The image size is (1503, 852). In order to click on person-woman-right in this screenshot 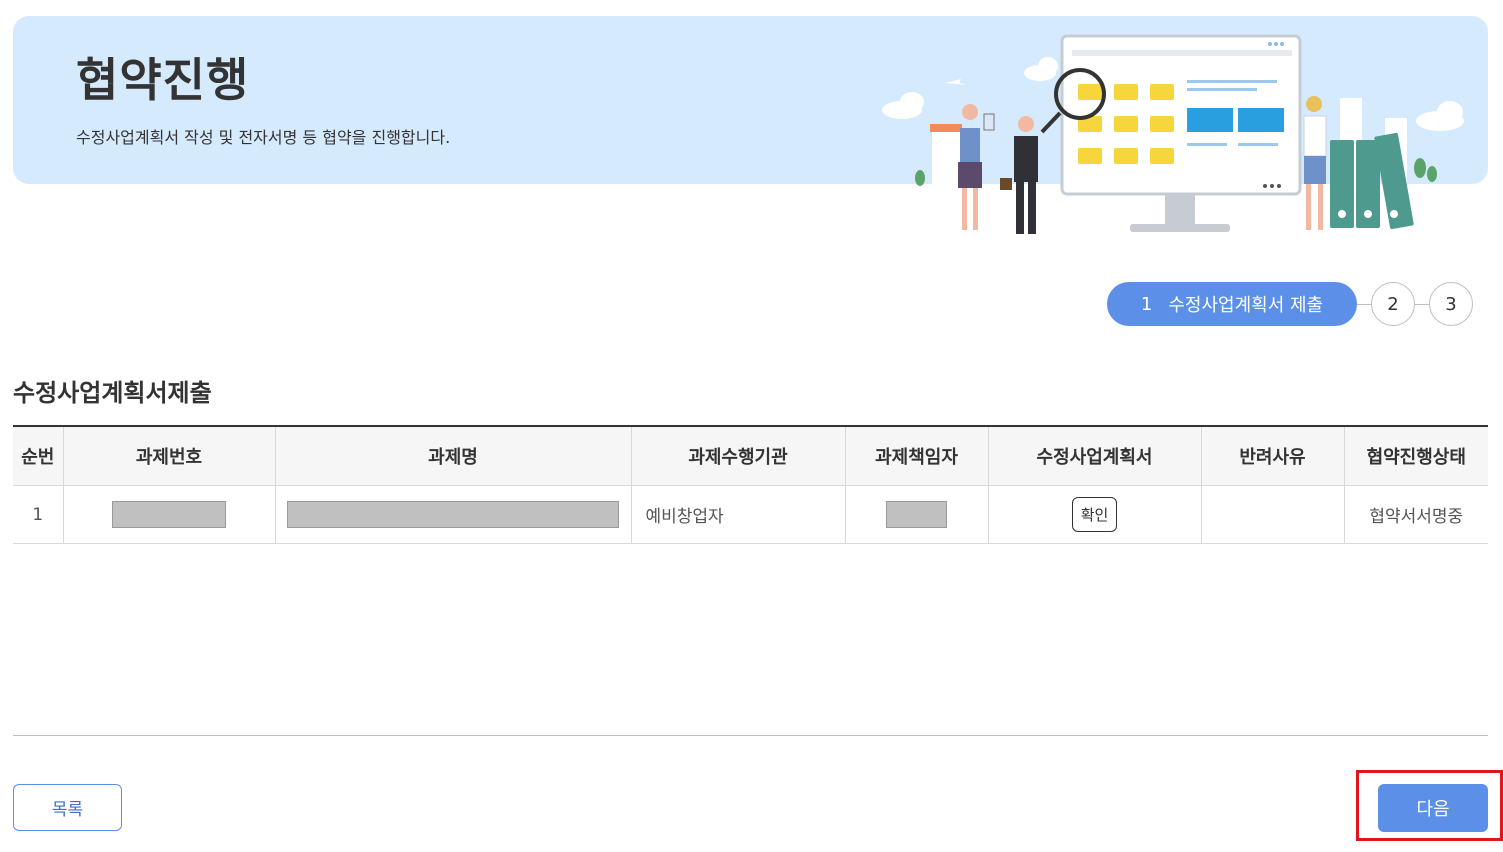, I will do `click(1315, 163)`.